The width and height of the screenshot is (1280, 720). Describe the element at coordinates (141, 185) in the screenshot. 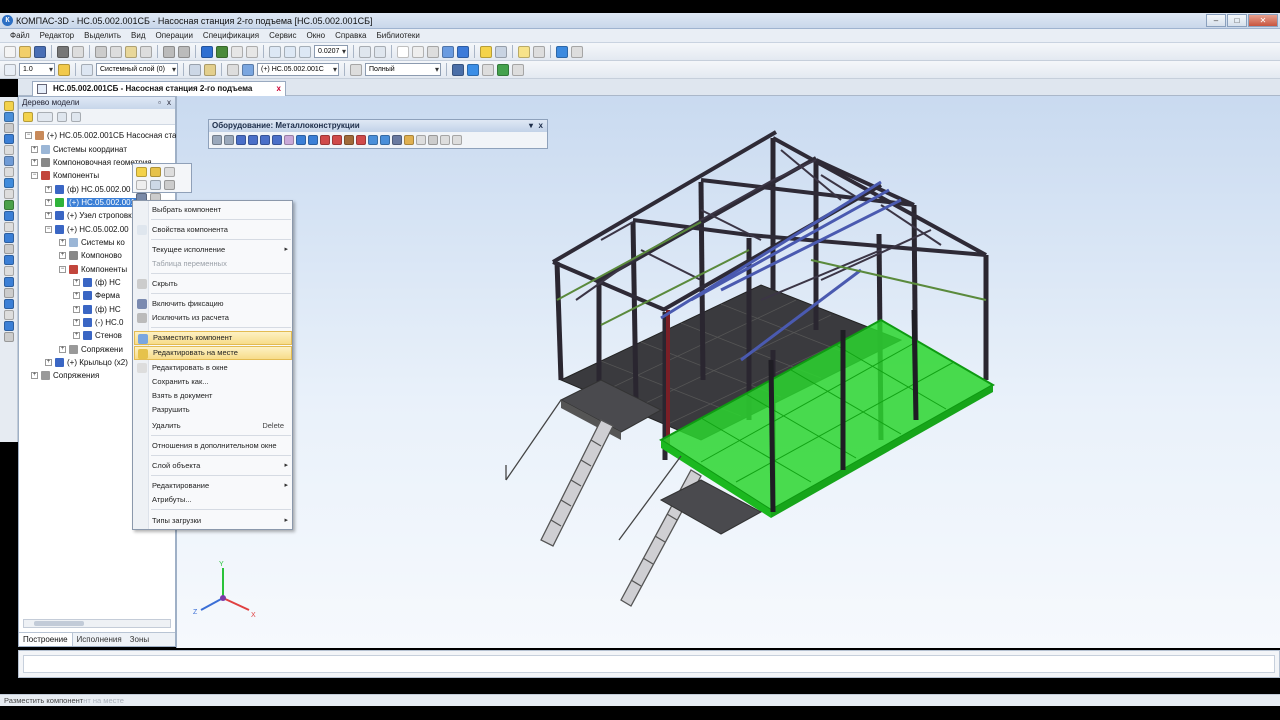

I see `properties-icon` at that location.